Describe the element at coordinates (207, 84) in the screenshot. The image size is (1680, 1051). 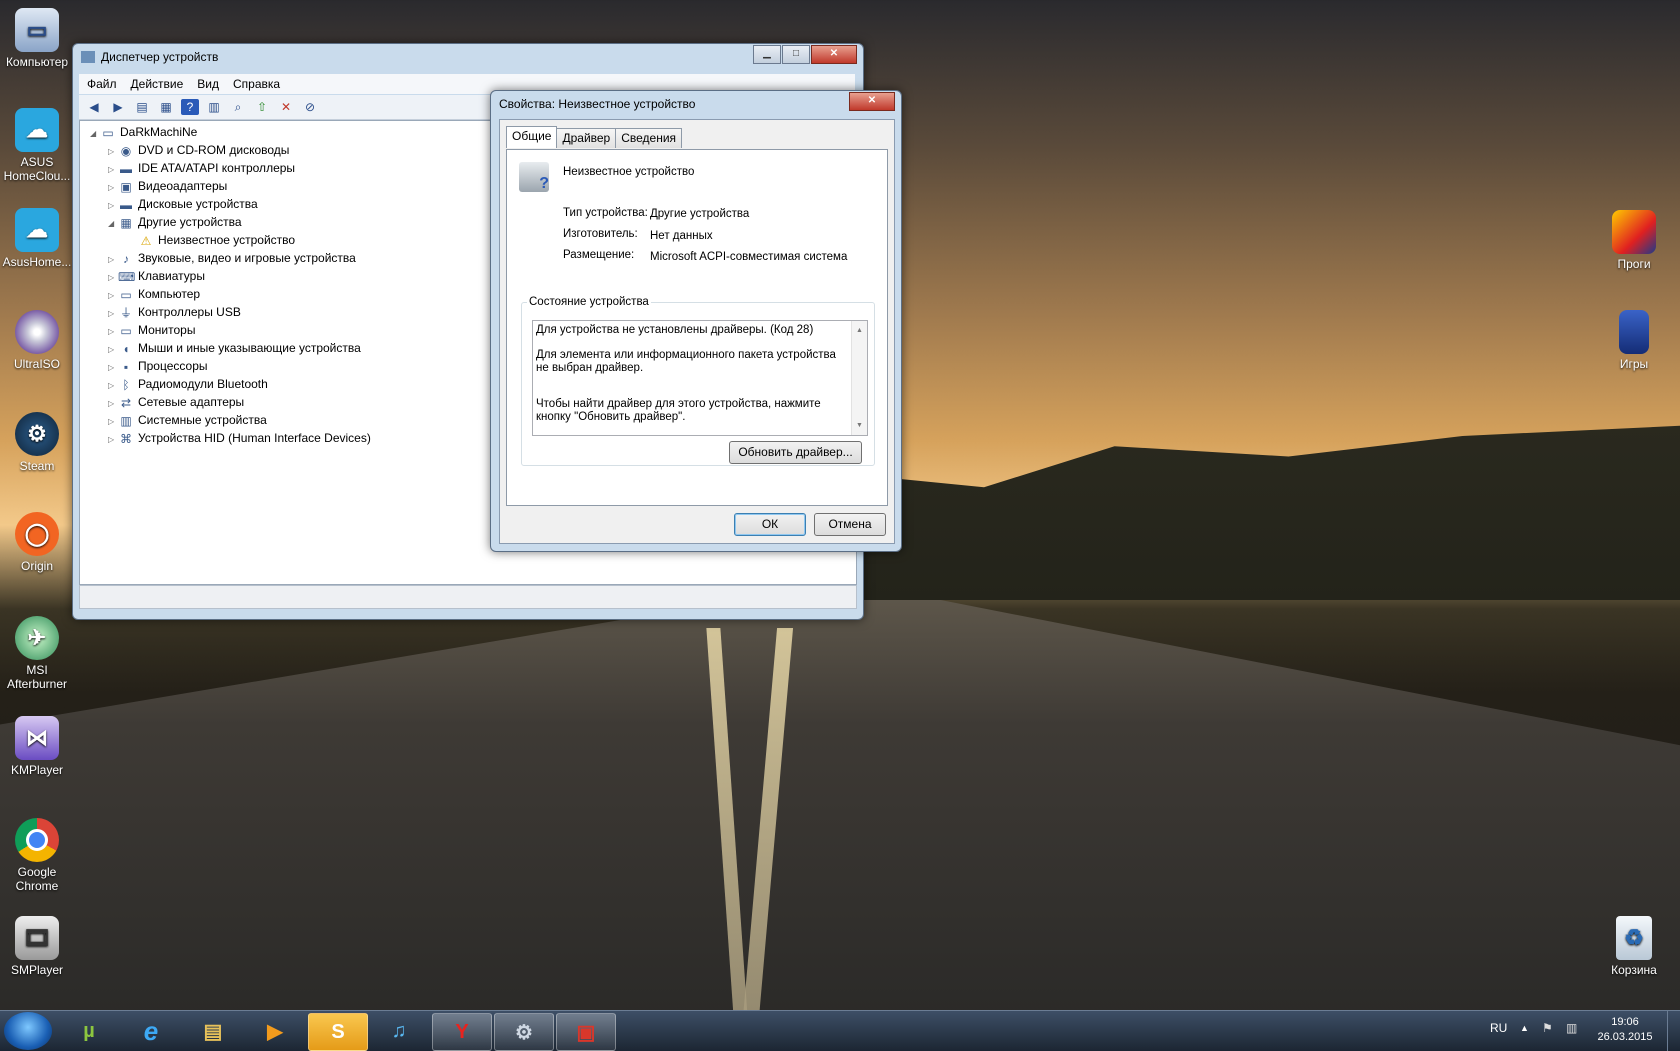
I see `menu-view: Вид` at that location.